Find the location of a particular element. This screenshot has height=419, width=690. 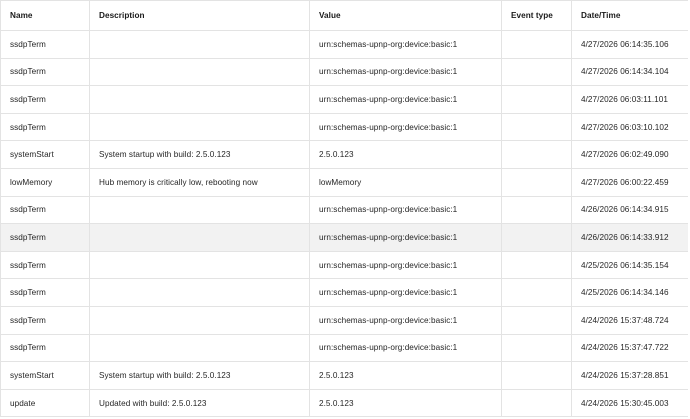

cell-datetime: 4/27/2026 06:00:22.459 is located at coordinates (629, 182).